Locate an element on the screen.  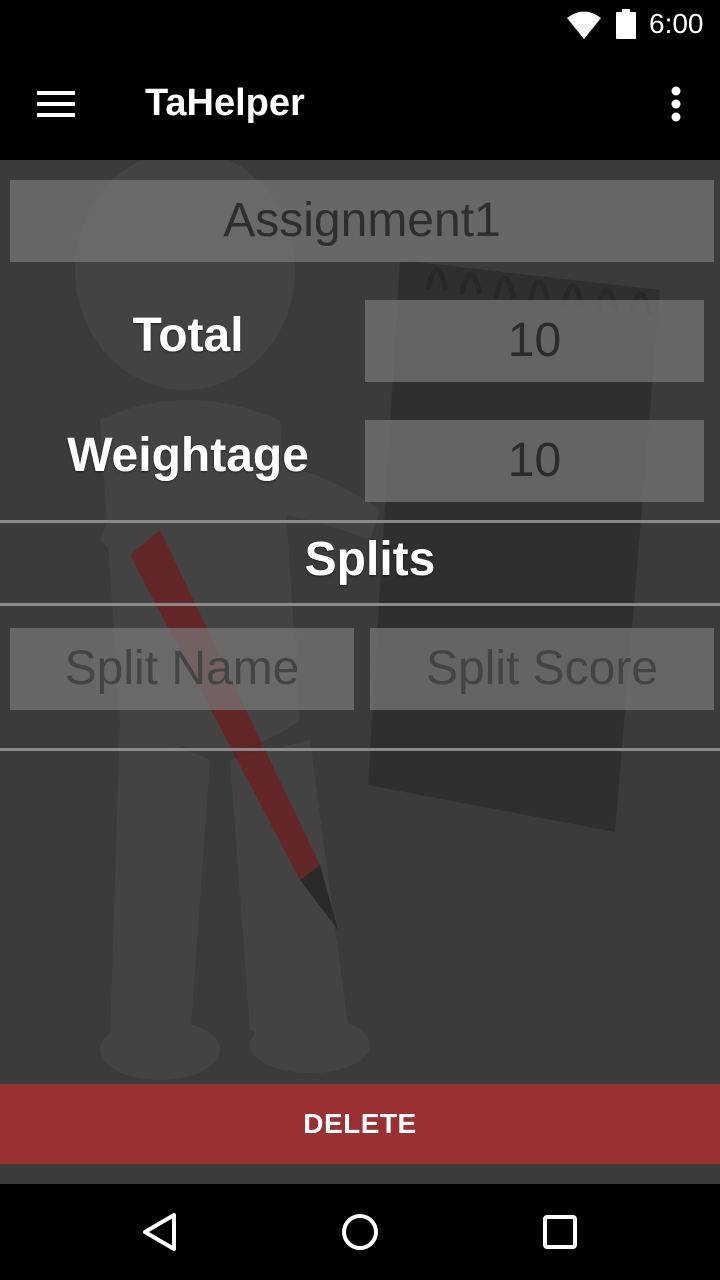
divider-bottom is located at coordinates (360, 749).